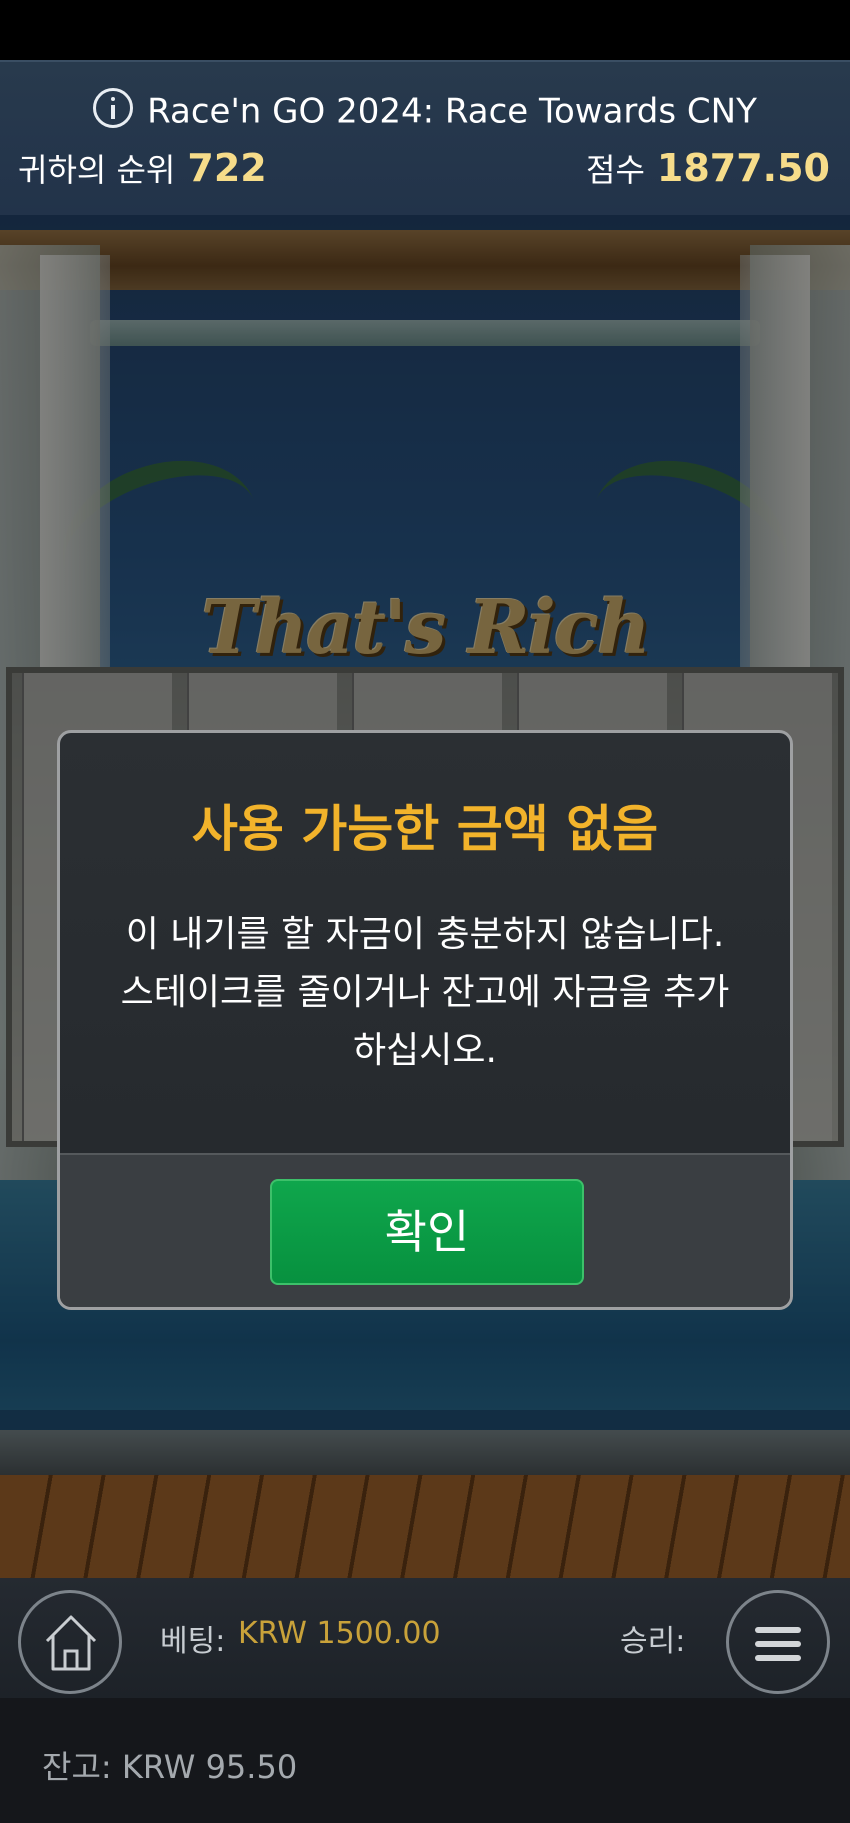 The height and width of the screenshot is (1823, 850). What do you see at coordinates (425, 829) in the screenshot?
I see `dialog-title: 사용 가능한 금액 없음` at bounding box center [425, 829].